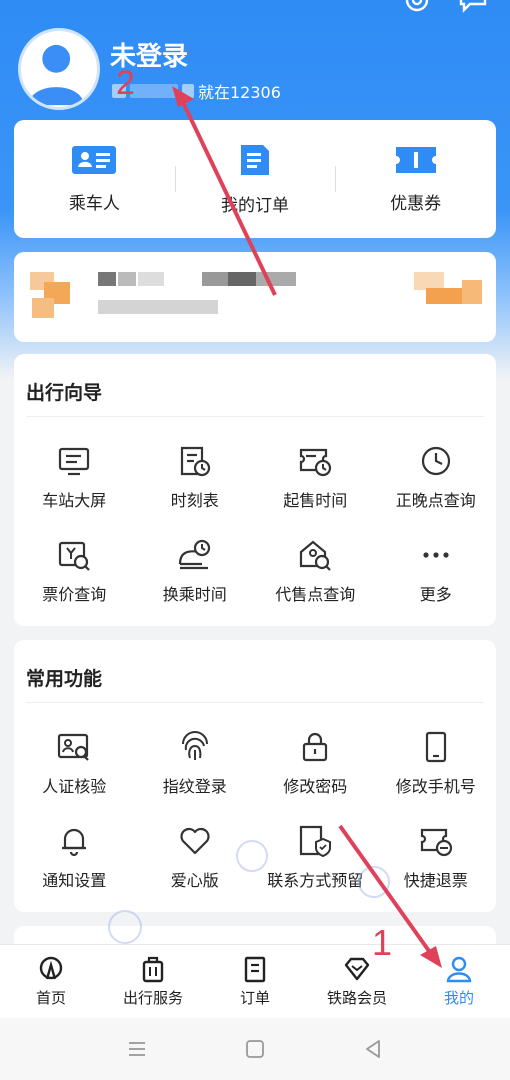  Describe the element at coordinates (473, 7) in the screenshot. I see `message-icon` at that location.